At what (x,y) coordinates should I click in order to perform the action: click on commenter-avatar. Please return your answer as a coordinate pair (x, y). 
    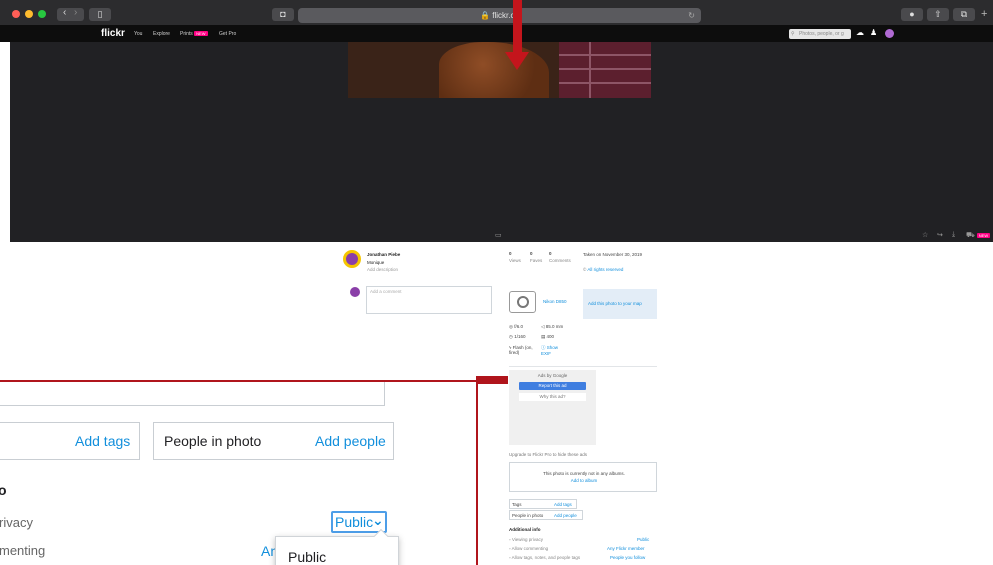
    Looking at the image, I should click on (355, 292).